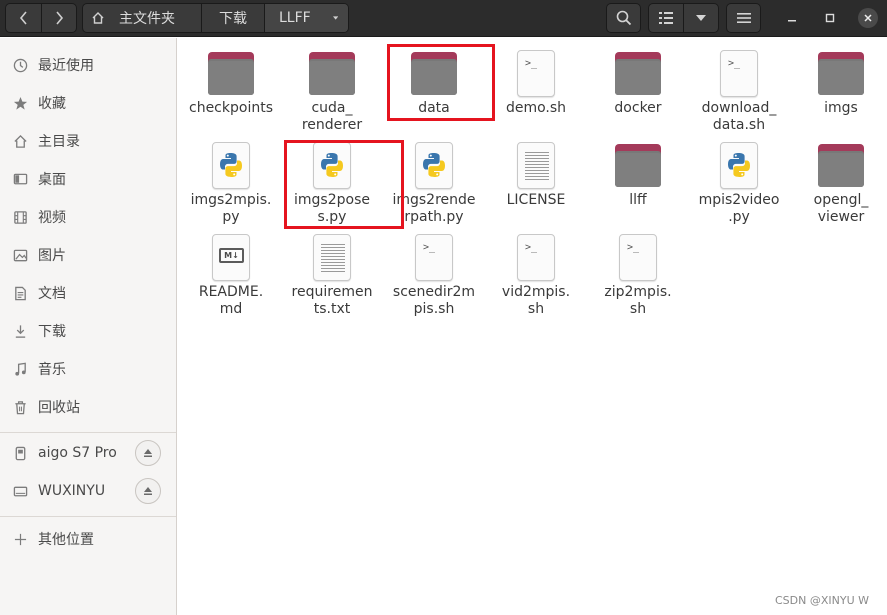 The width and height of the screenshot is (887, 615). I want to click on back-button, so click(23, 18).